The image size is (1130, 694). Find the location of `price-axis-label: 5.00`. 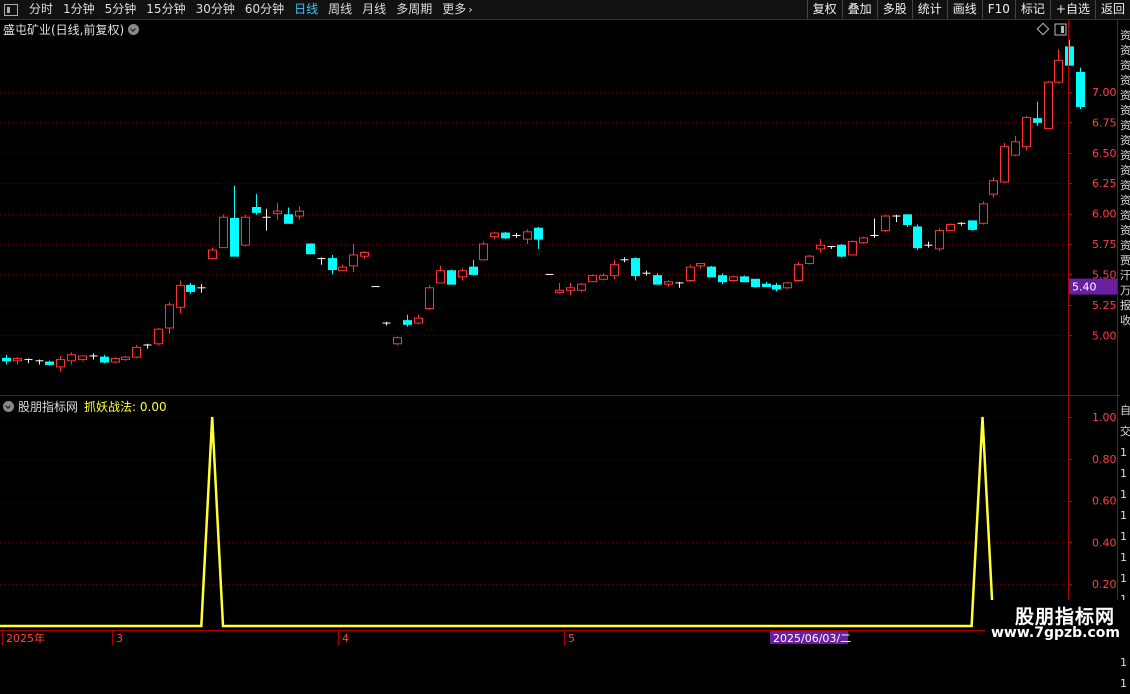

price-axis-label: 5.00 is located at coordinates (1104, 335).